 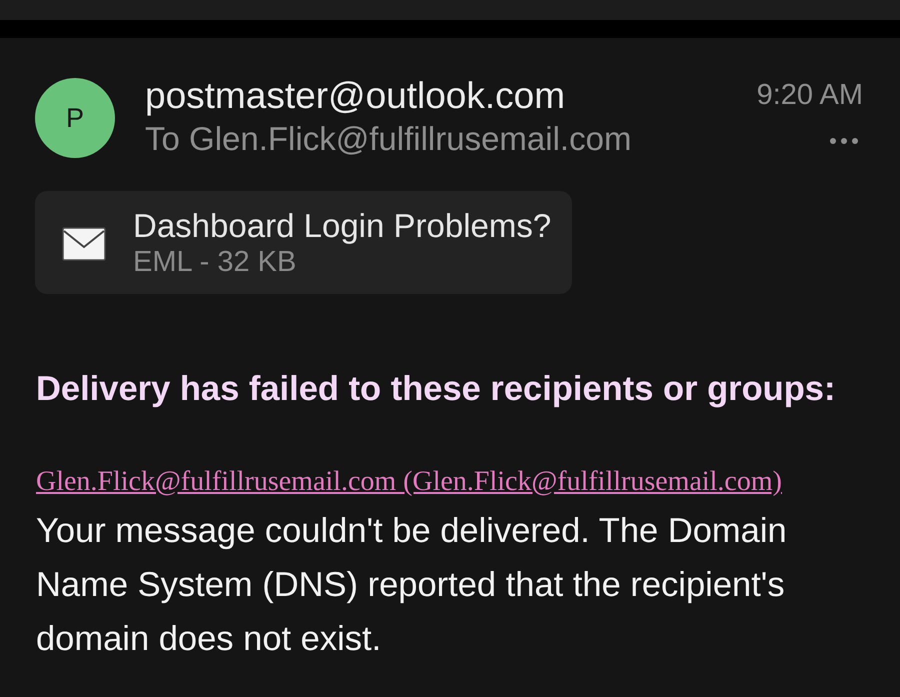 I want to click on more-icon, so click(x=844, y=141).